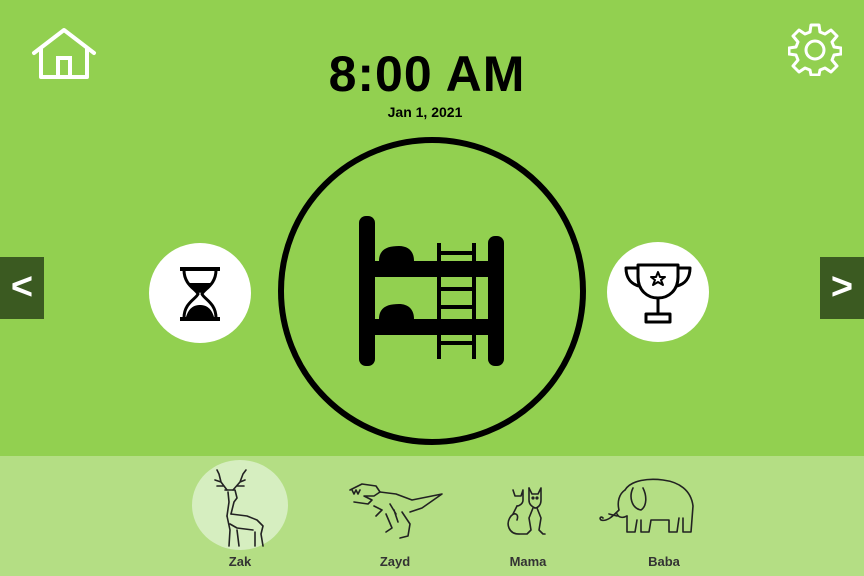 This screenshot has width=864, height=576. I want to click on profile-zayd: Zayd, so click(395, 516).